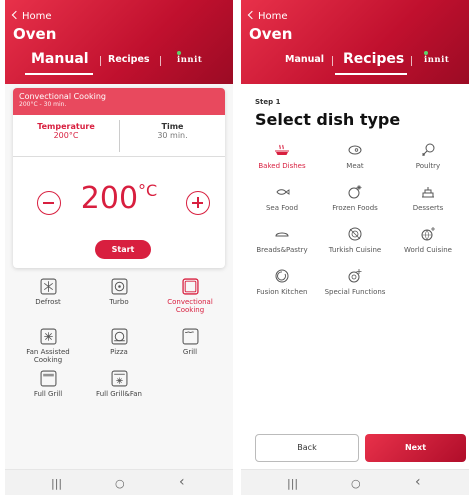 The height and width of the screenshot is (495, 470). I want to click on dish-desserts: Desserts, so click(428, 198).